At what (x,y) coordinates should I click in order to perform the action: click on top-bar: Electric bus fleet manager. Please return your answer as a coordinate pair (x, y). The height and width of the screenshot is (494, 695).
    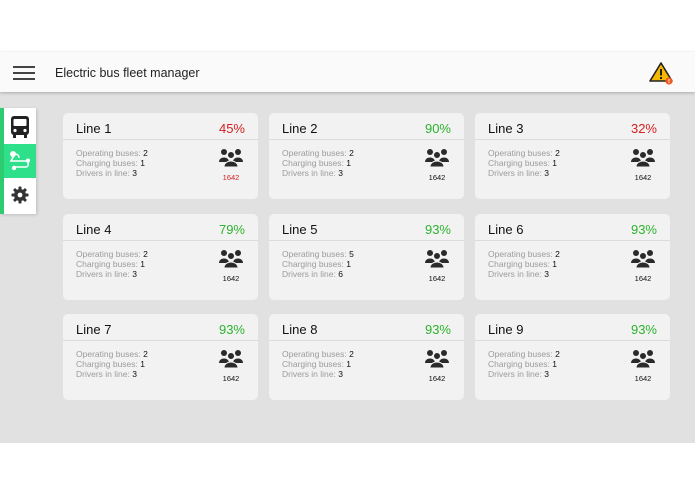
    Looking at the image, I should click on (347, 72).